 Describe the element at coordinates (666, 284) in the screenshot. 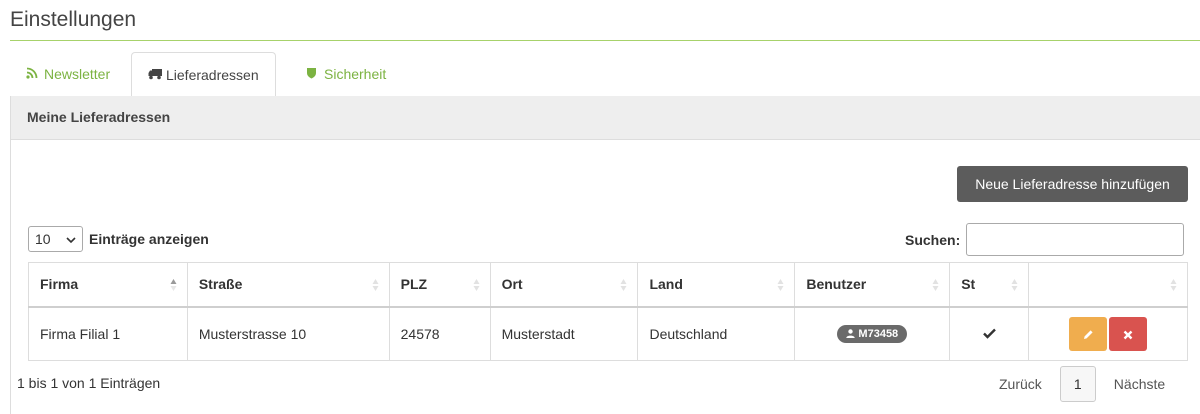

I see `column-label: Land` at that location.